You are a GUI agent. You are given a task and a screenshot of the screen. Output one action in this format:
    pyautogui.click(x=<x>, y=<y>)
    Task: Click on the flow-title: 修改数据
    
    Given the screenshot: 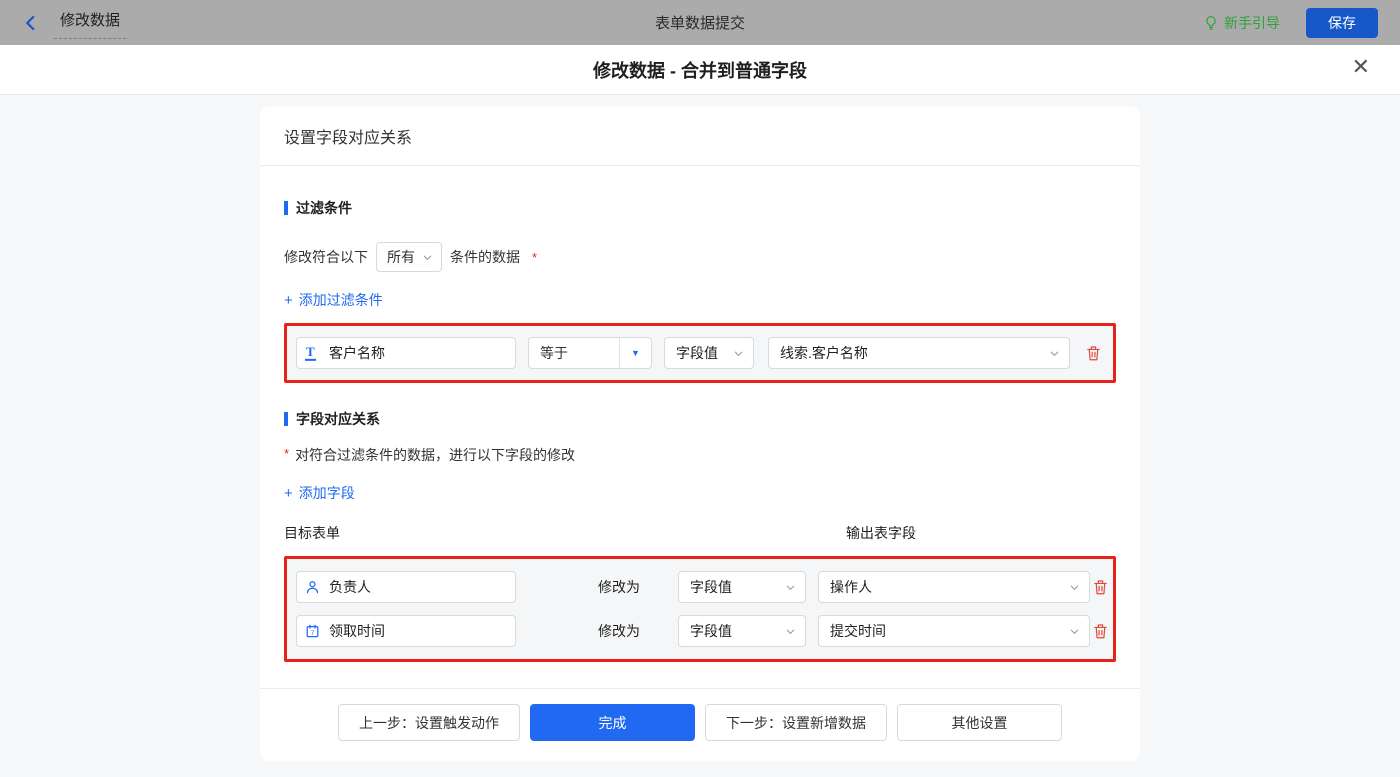 What is the action you would take?
    pyautogui.click(x=90, y=22)
    